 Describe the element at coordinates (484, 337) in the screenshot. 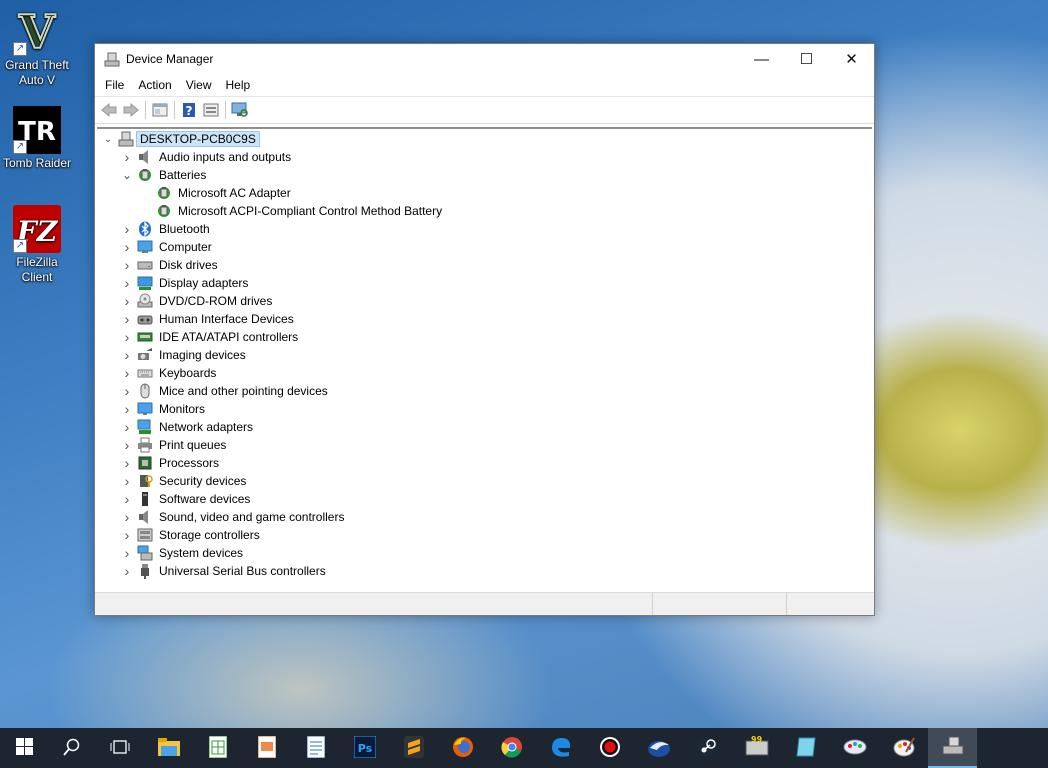

I see `tree-category-row: › IDE ATA/ATAPI controllers` at that location.